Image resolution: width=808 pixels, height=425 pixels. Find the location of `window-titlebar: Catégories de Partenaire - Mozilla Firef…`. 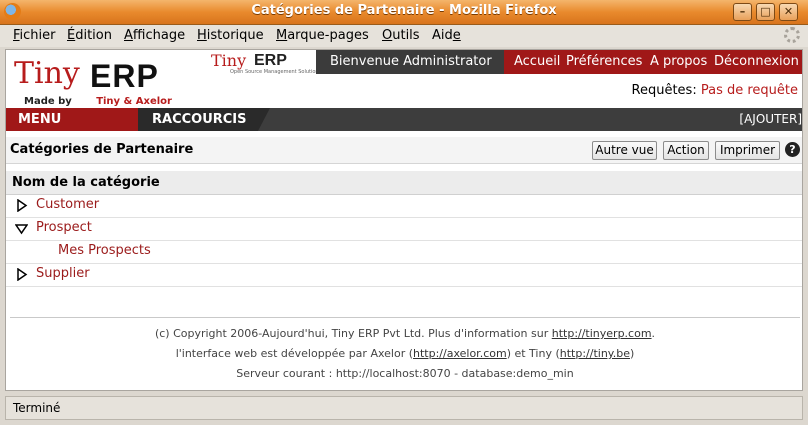

window-titlebar: Catégories de Partenaire - Mozilla Firef… is located at coordinates (404, 12).